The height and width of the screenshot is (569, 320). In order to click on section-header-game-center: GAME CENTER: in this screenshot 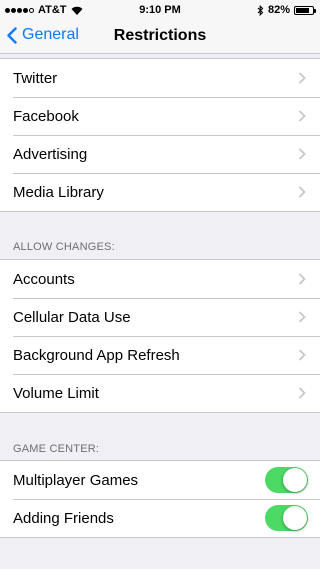, I will do `click(56, 449)`.